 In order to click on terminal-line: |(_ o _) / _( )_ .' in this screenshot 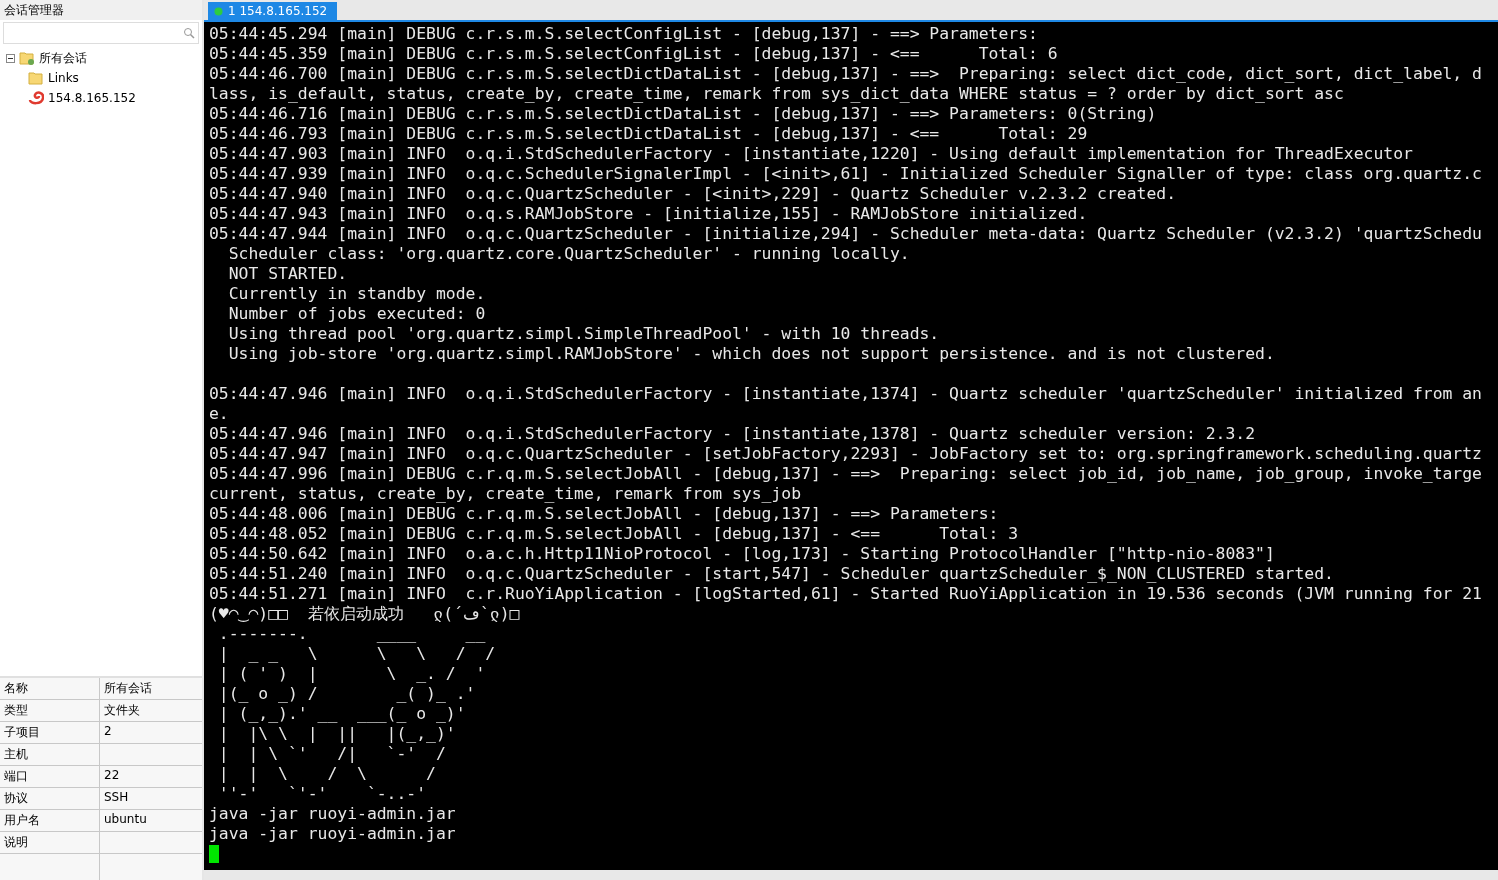, I will do `click(347, 694)`.